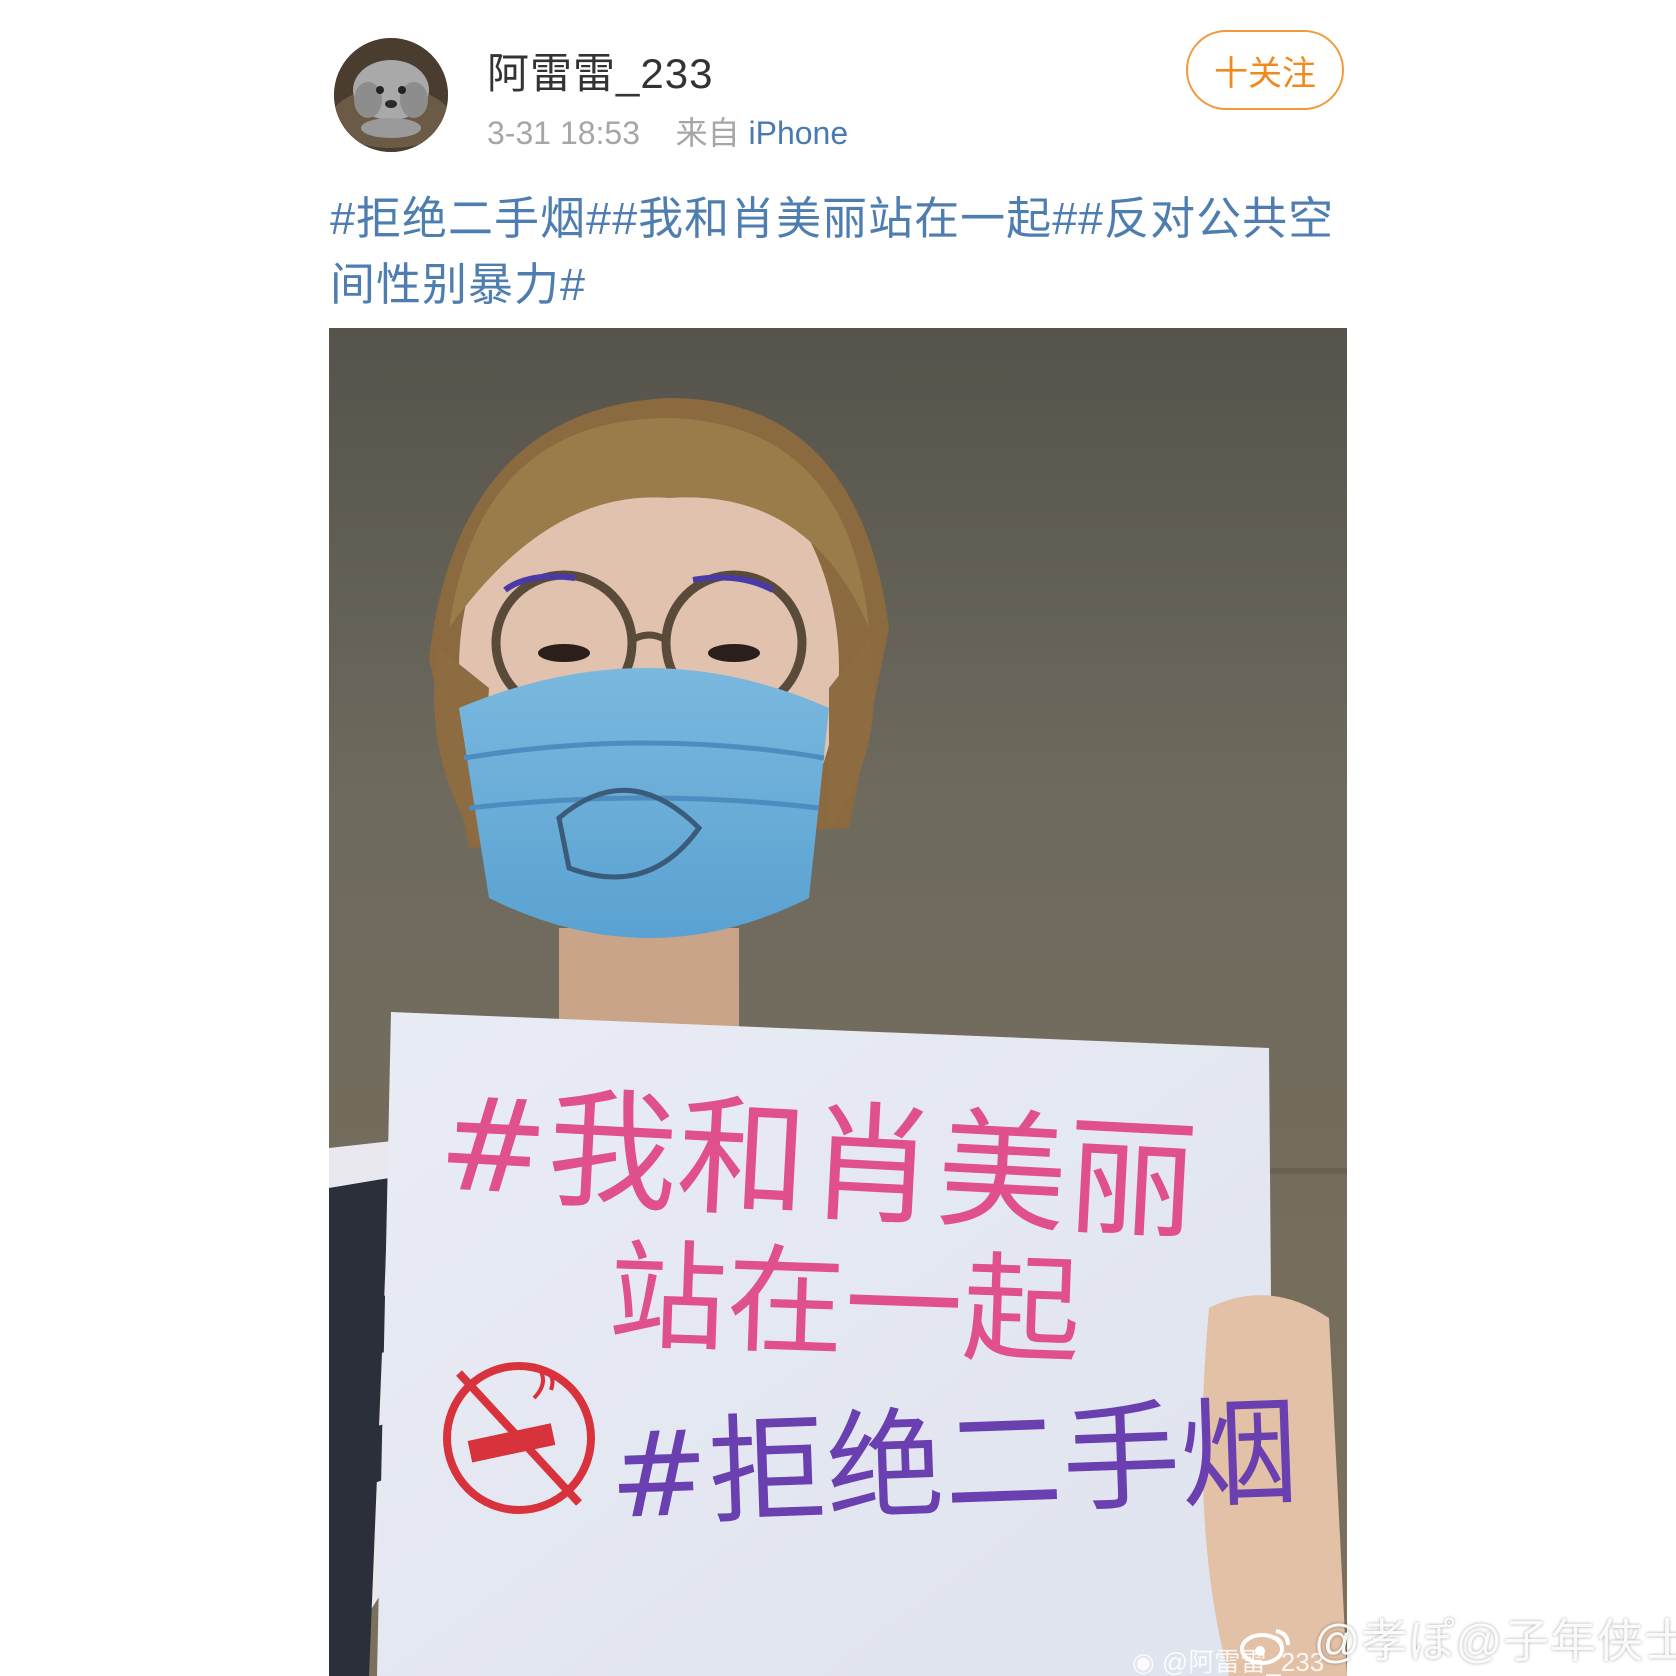  I want to click on overlay-watermark: @孝ぽ@子年侠士, so click(1457, 1638).